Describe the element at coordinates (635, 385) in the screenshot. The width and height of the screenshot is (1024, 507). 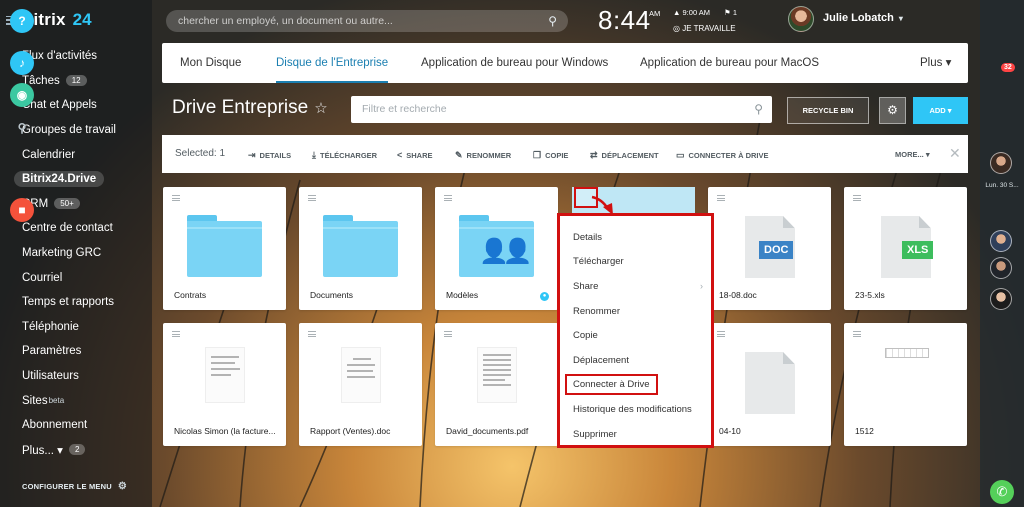
I see `ctx-item-connecter-drive: Connecter à Drive` at that location.